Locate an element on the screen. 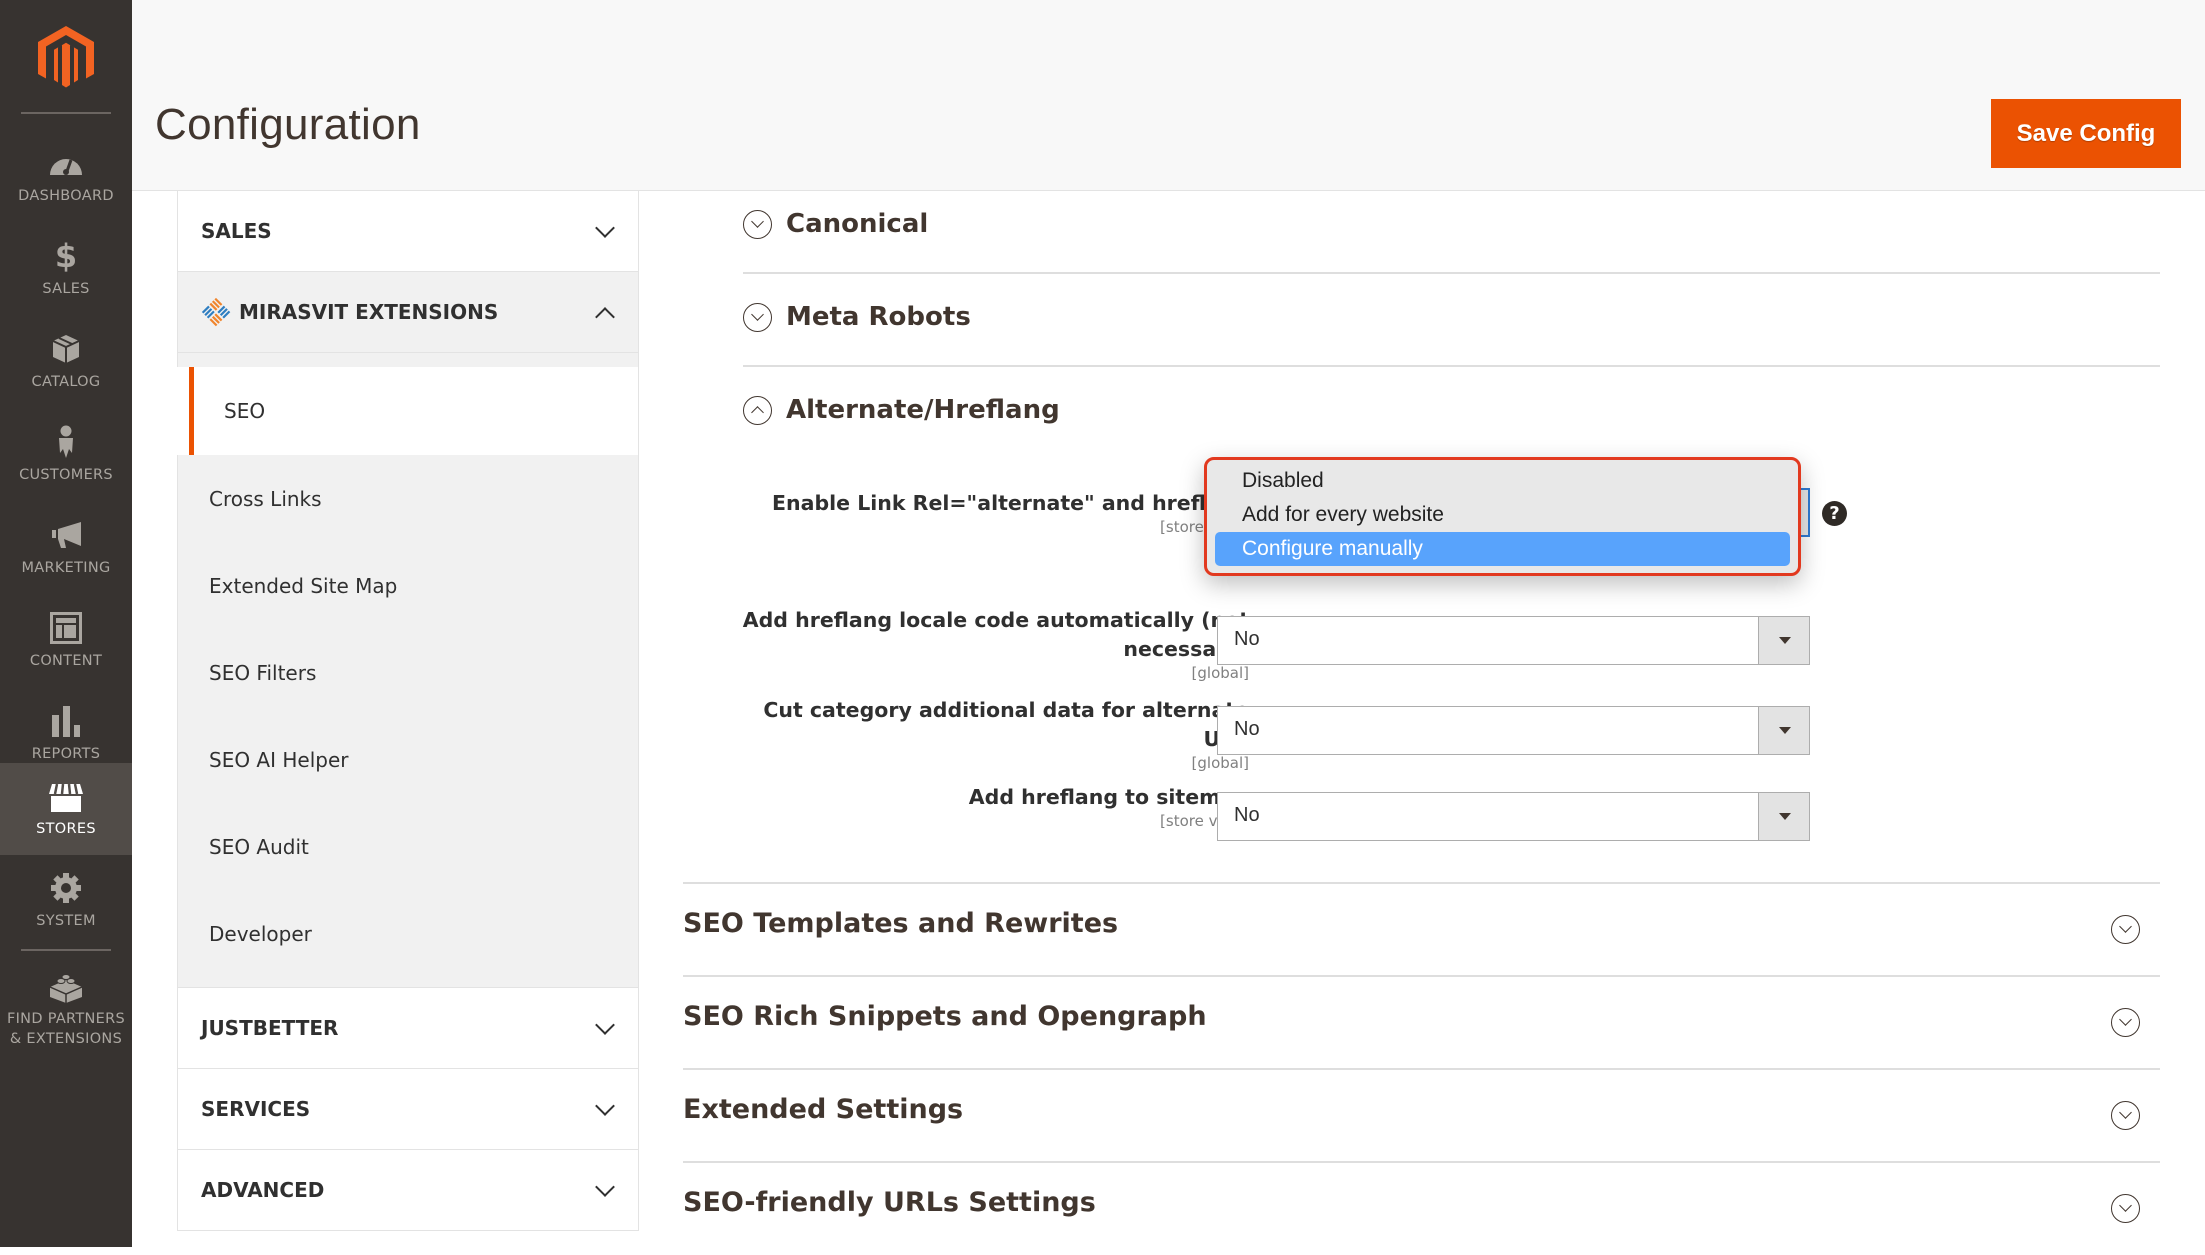 The image size is (2205, 1255). nav-dashboard: DASHBOARD is located at coordinates (66, 176).